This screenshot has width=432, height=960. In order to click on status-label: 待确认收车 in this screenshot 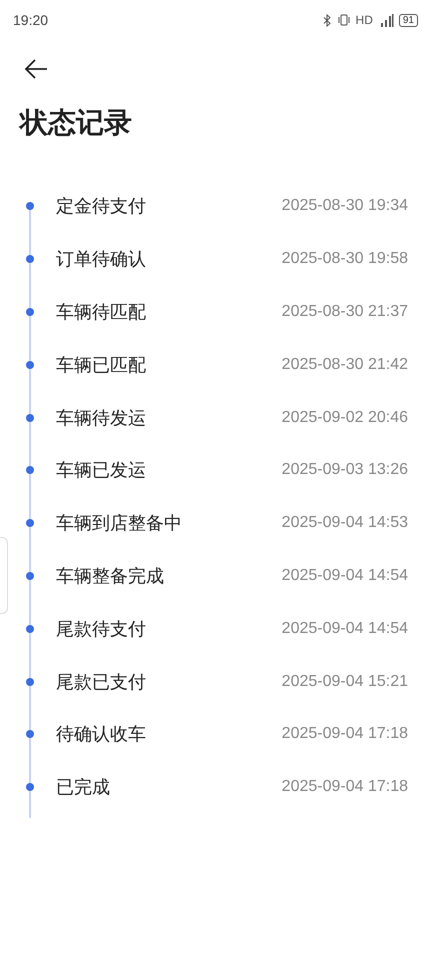, I will do `click(101, 734)`.